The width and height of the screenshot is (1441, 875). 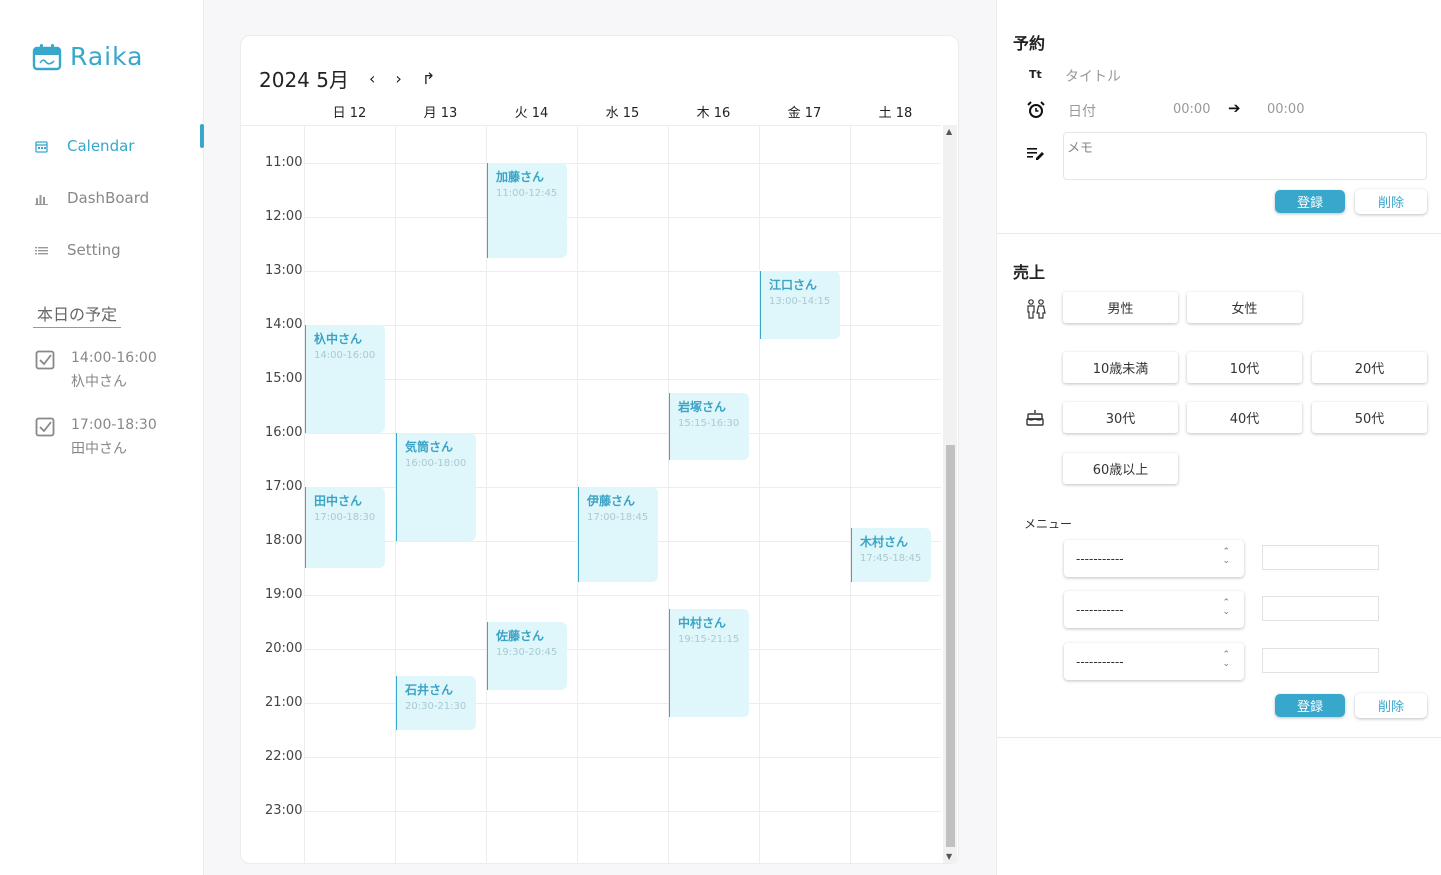 I want to click on day-header: 水 15, so click(x=622, y=111).